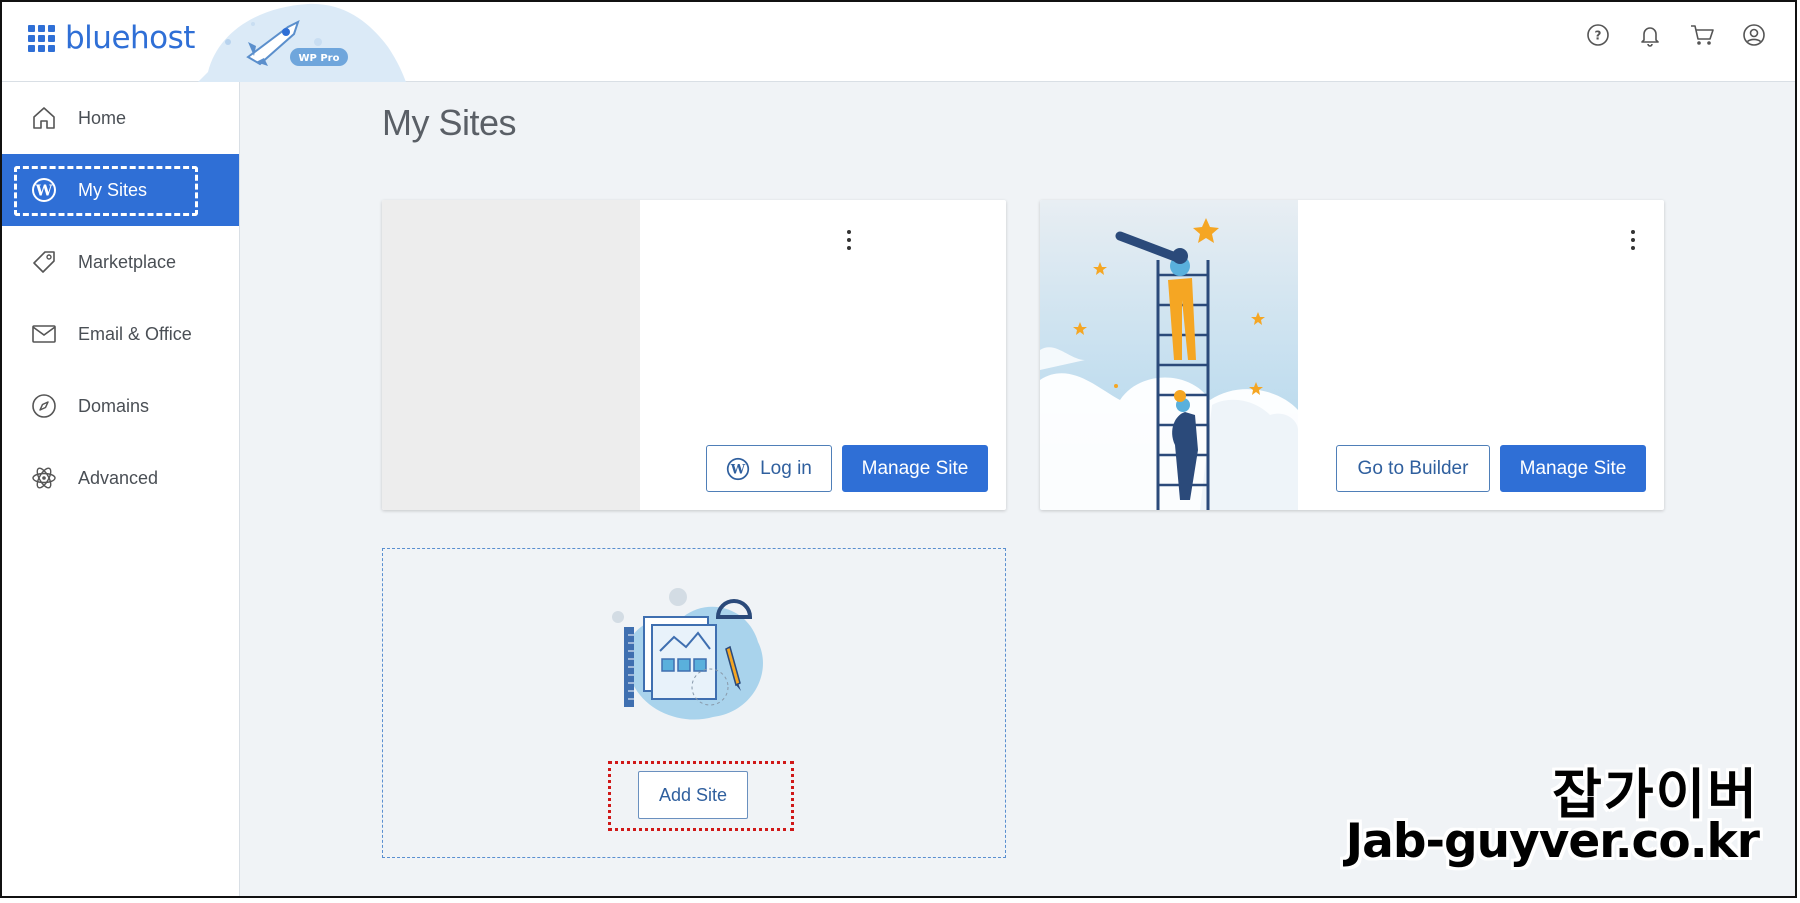  What do you see at coordinates (1650, 35) in the screenshot?
I see `bell-icon` at bounding box center [1650, 35].